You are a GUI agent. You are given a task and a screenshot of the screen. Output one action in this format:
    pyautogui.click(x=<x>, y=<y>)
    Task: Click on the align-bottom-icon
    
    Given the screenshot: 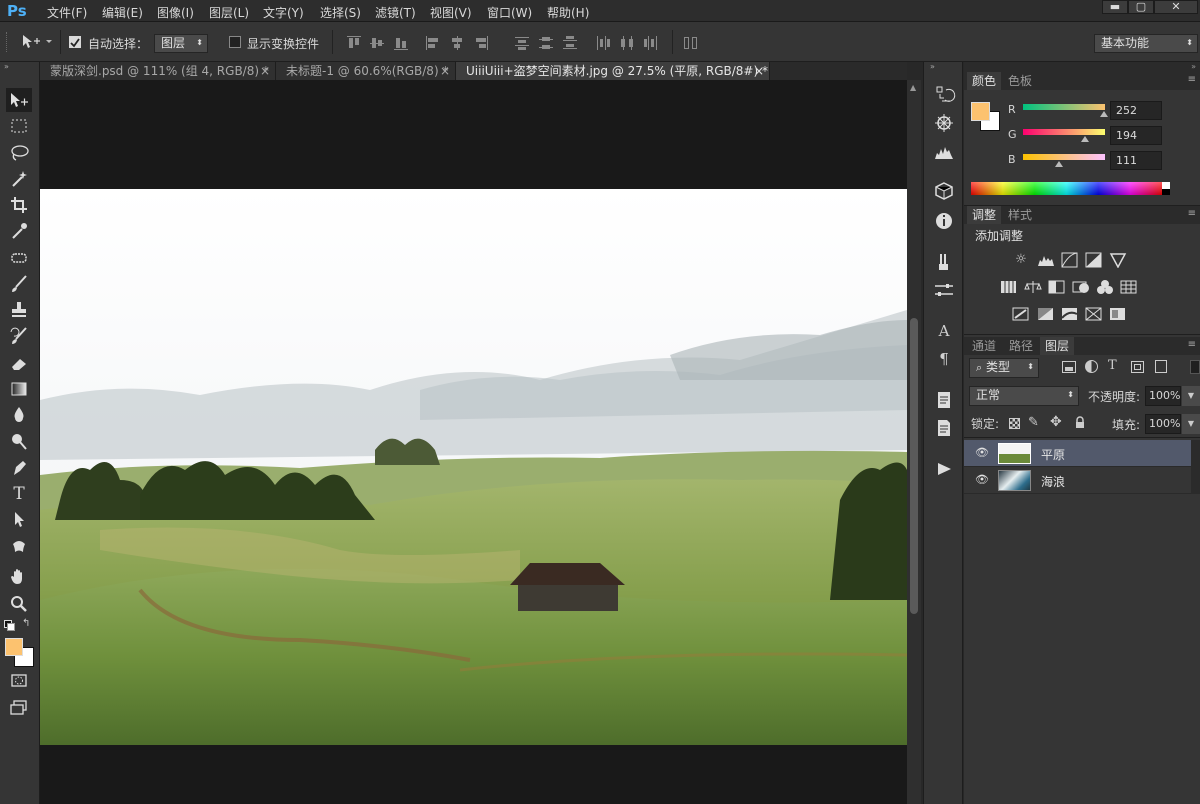 What is the action you would take?
    pyautogui.click(x=401, y=43)
    